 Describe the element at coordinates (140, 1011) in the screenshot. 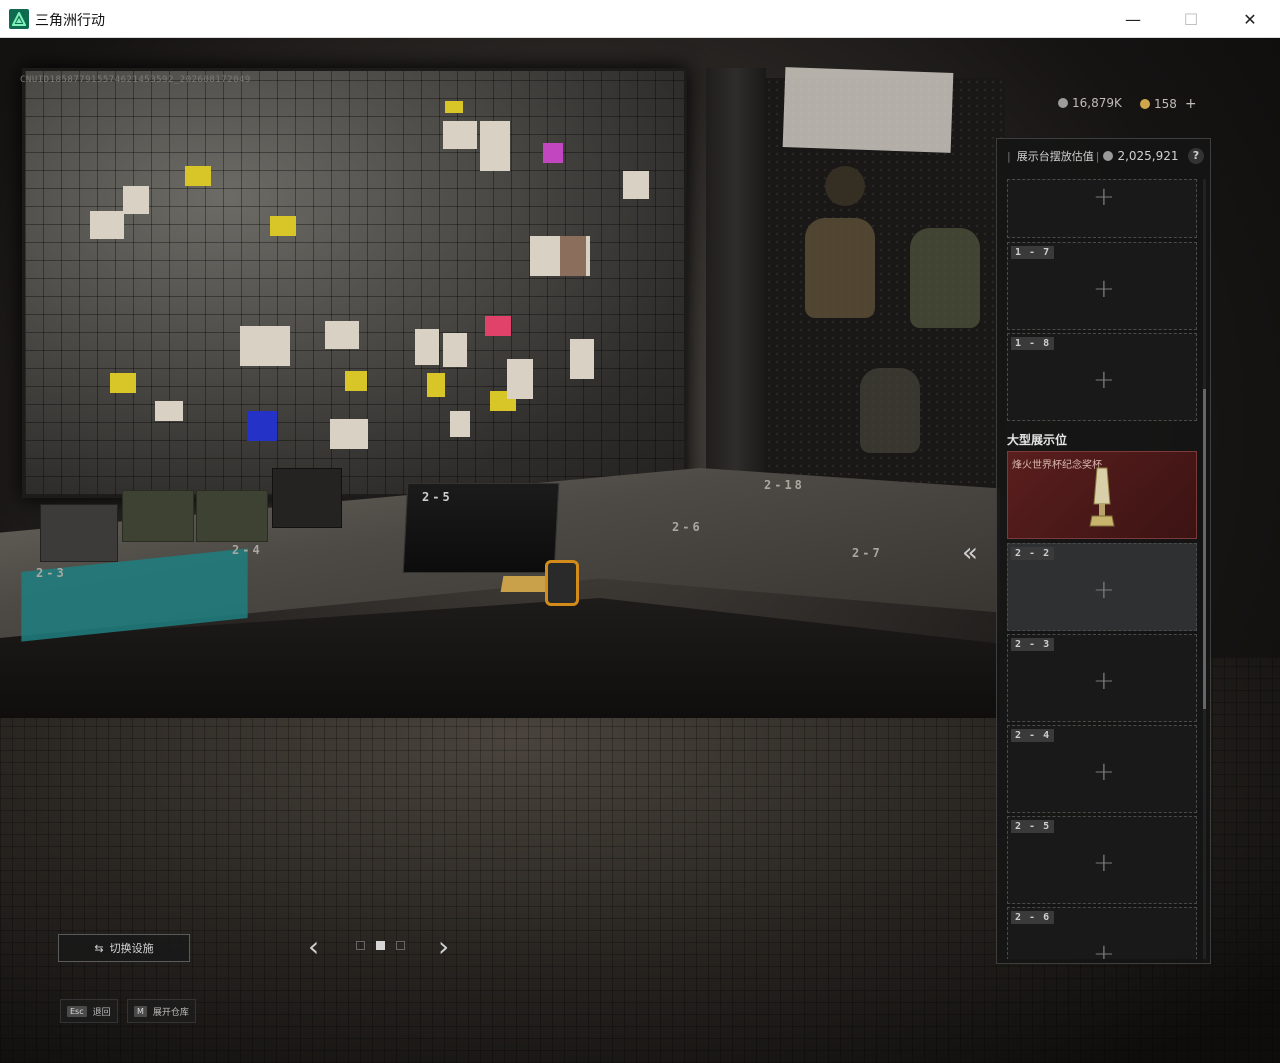

I see `m-key-icon: M` at that location.